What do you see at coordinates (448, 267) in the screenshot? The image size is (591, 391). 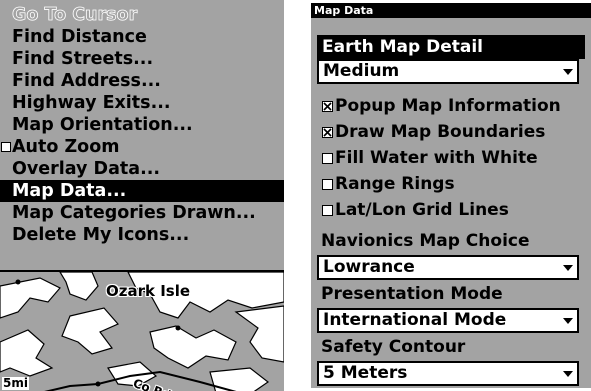 I see `navionics-map-choice-select: Lowrance` at bounding box center [448, 267].